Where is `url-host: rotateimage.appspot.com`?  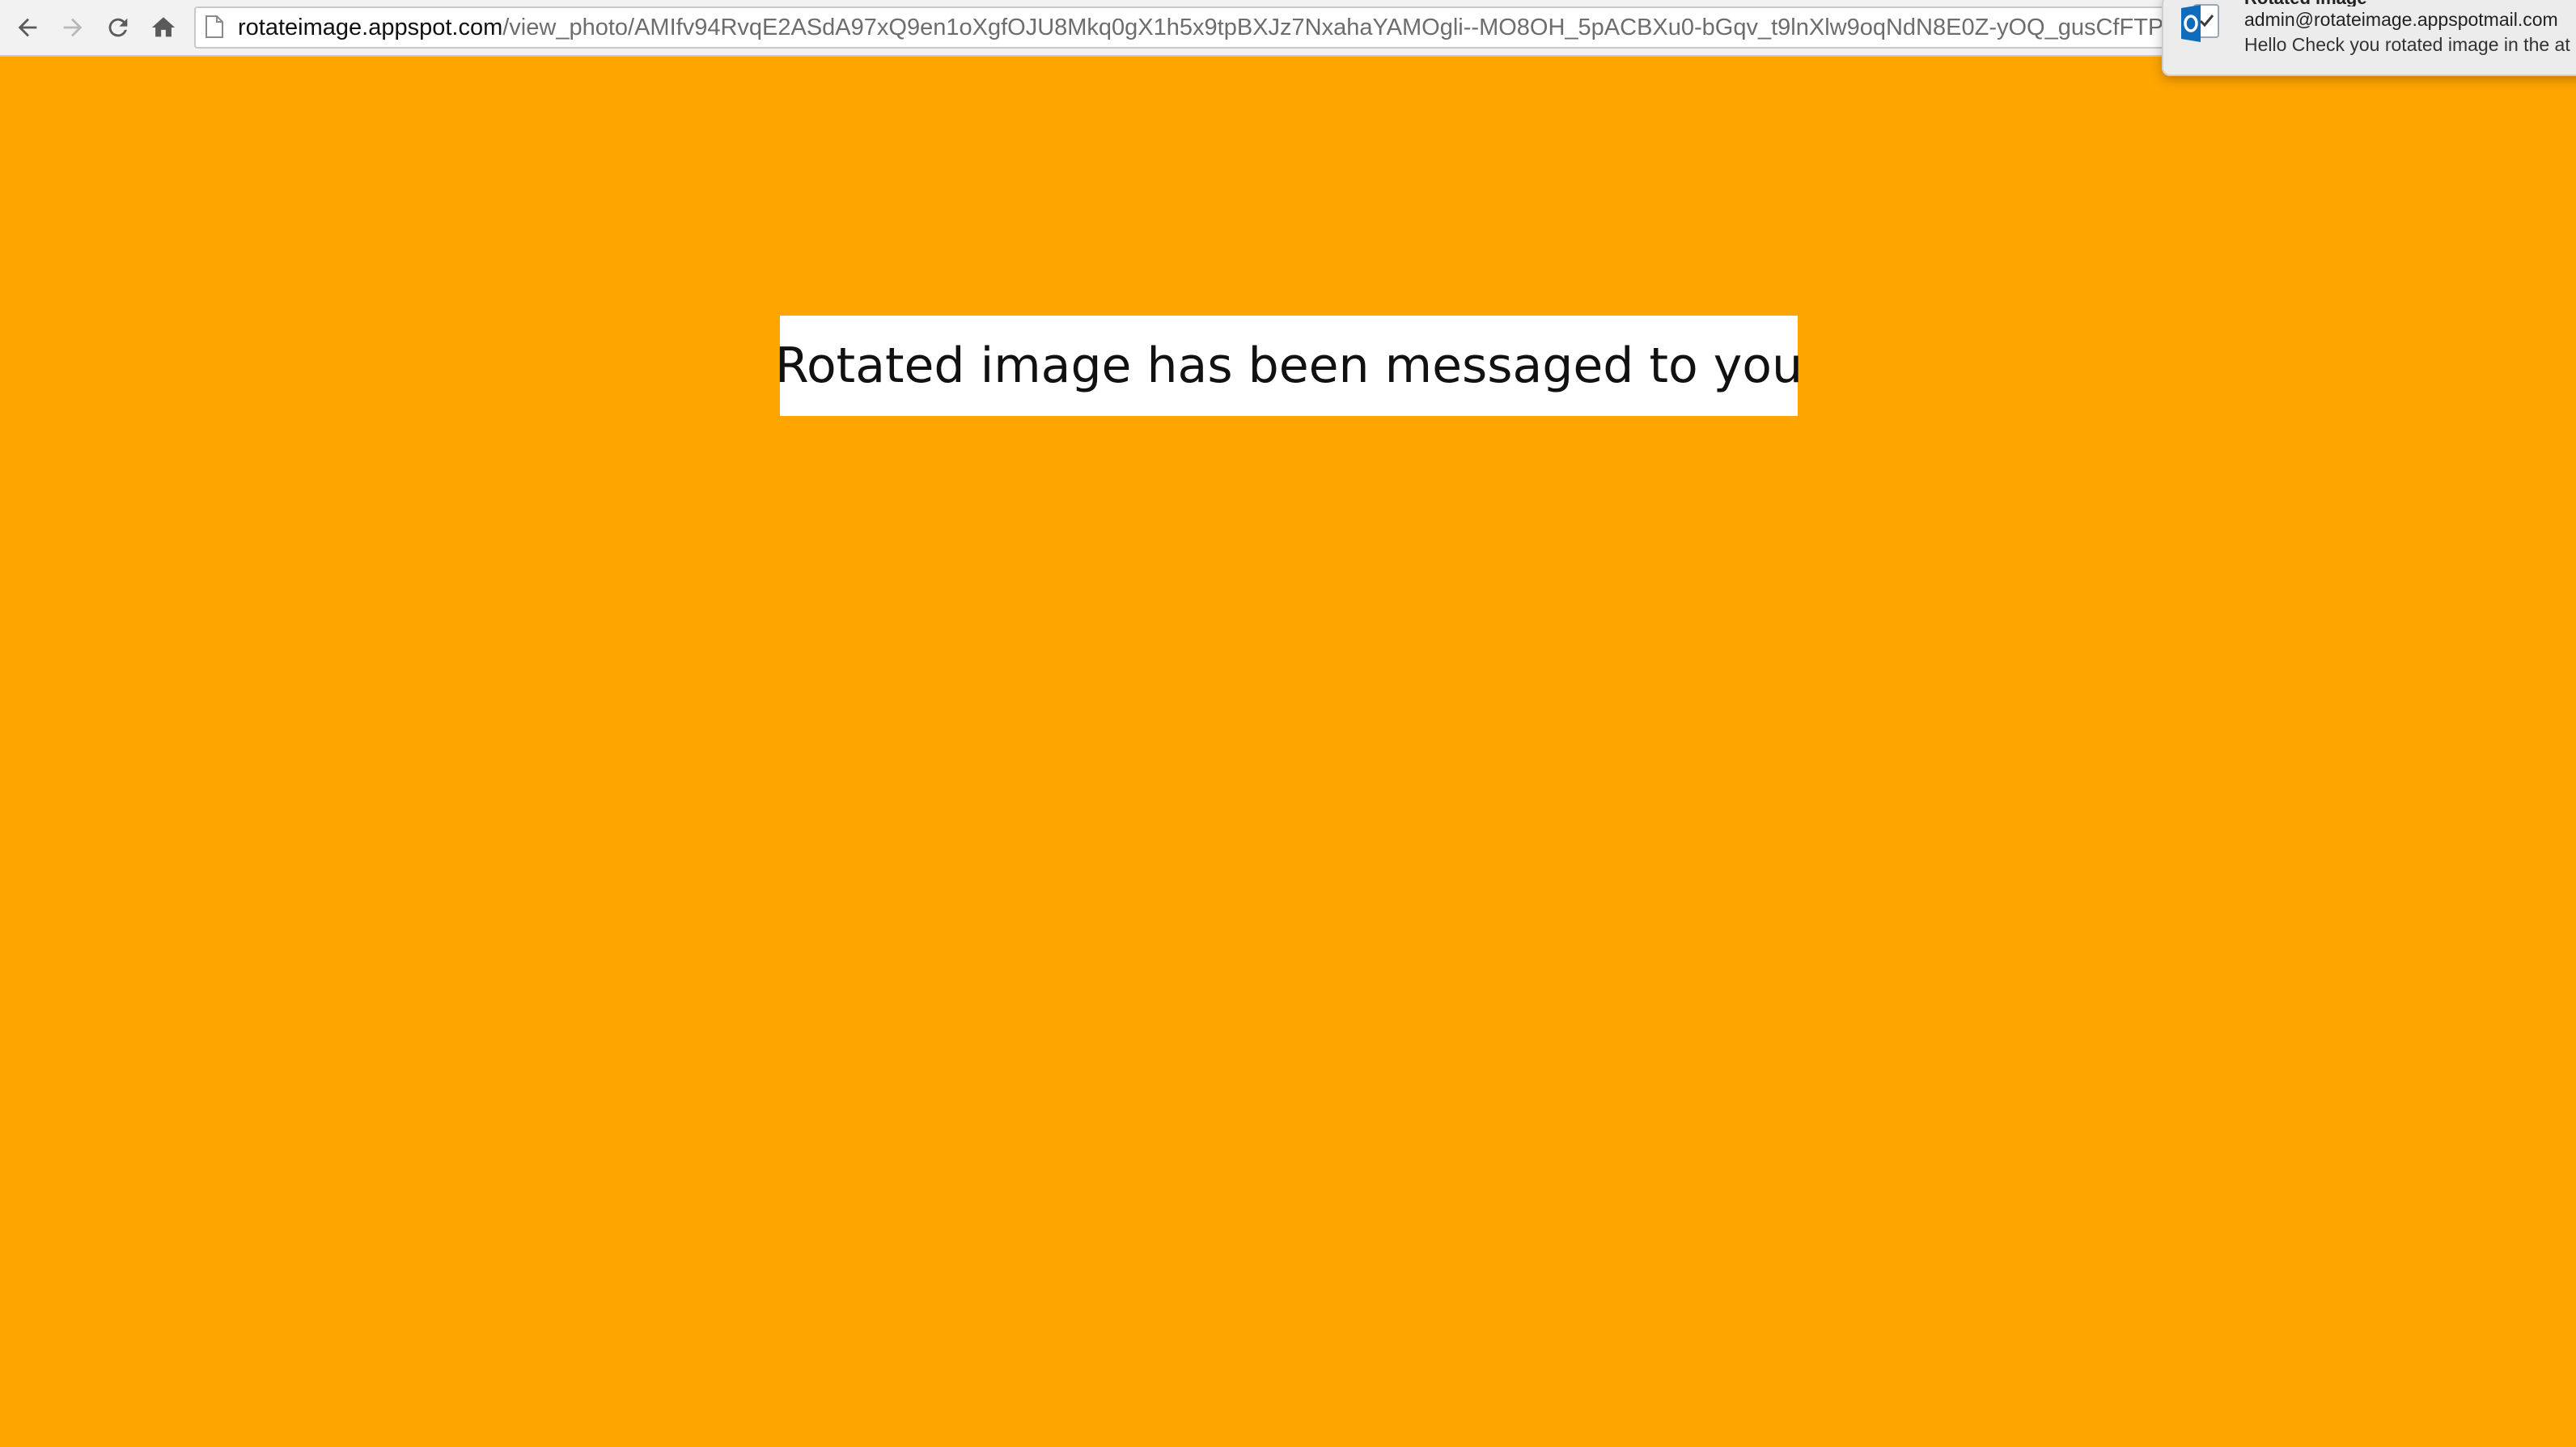
url-host: rotateimage.appspot.com is located at coordinates (370, 27).